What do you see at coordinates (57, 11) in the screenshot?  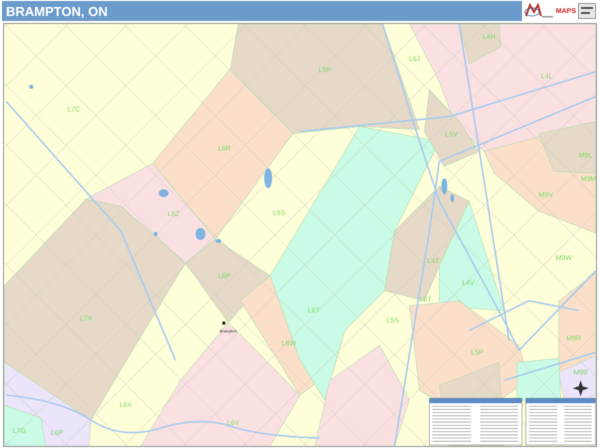 I see `map-title: BRAMPTON, ON` at bounding box center [57, 11].